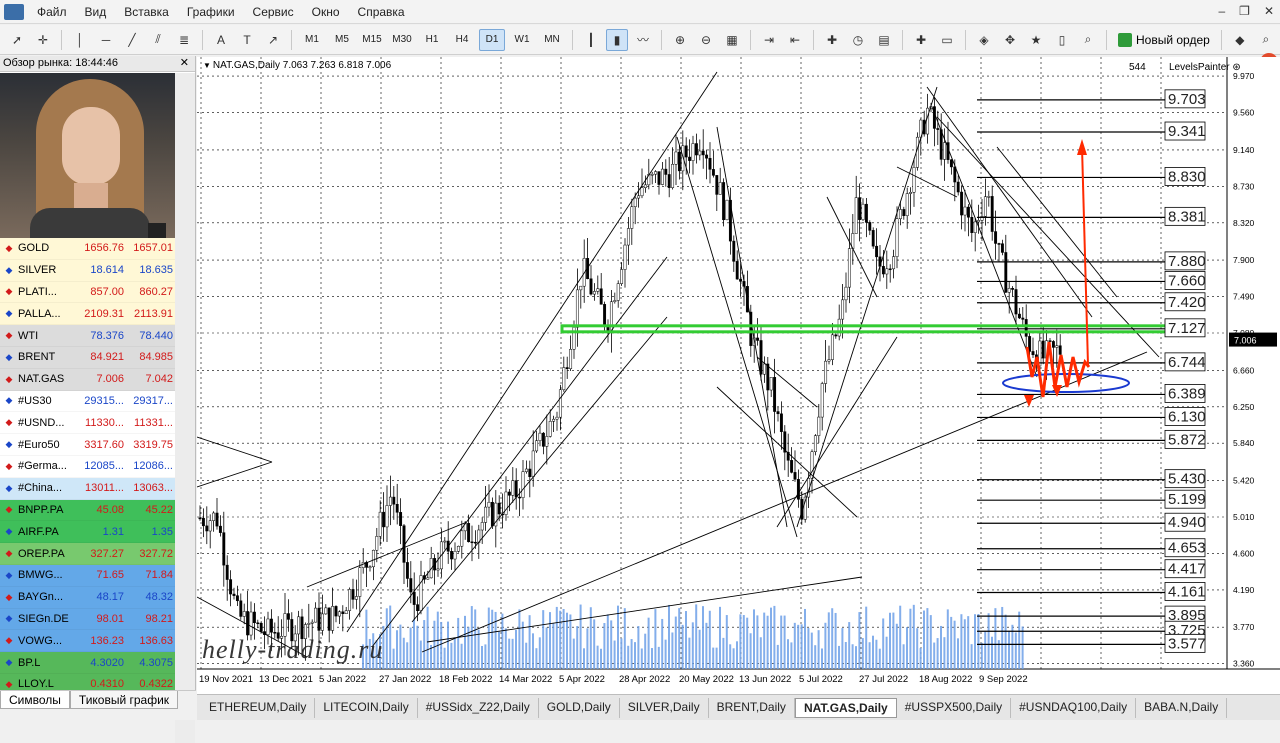 The width and height of the screenshot is (1280, 743). Describe the element at coordinates (832, 40) in the screenshot. I see `indicators-icon: ✚` at that location.